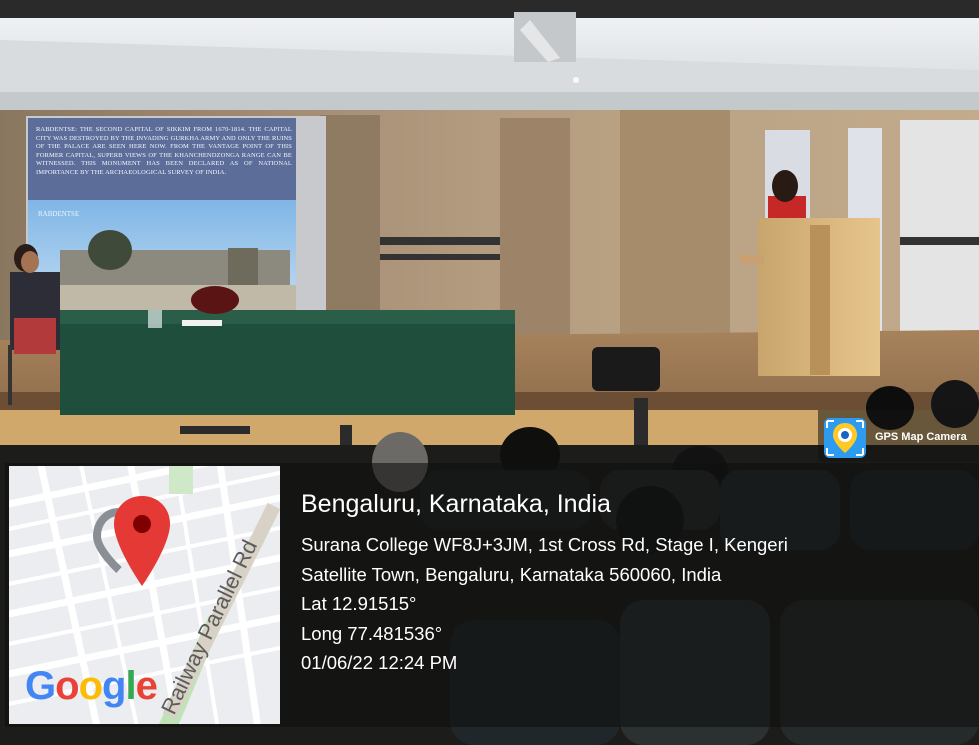  Describe the element at coordinates (372, 633) in the screenshot. I see `longitude-text: Long 77.481536°` at that location.